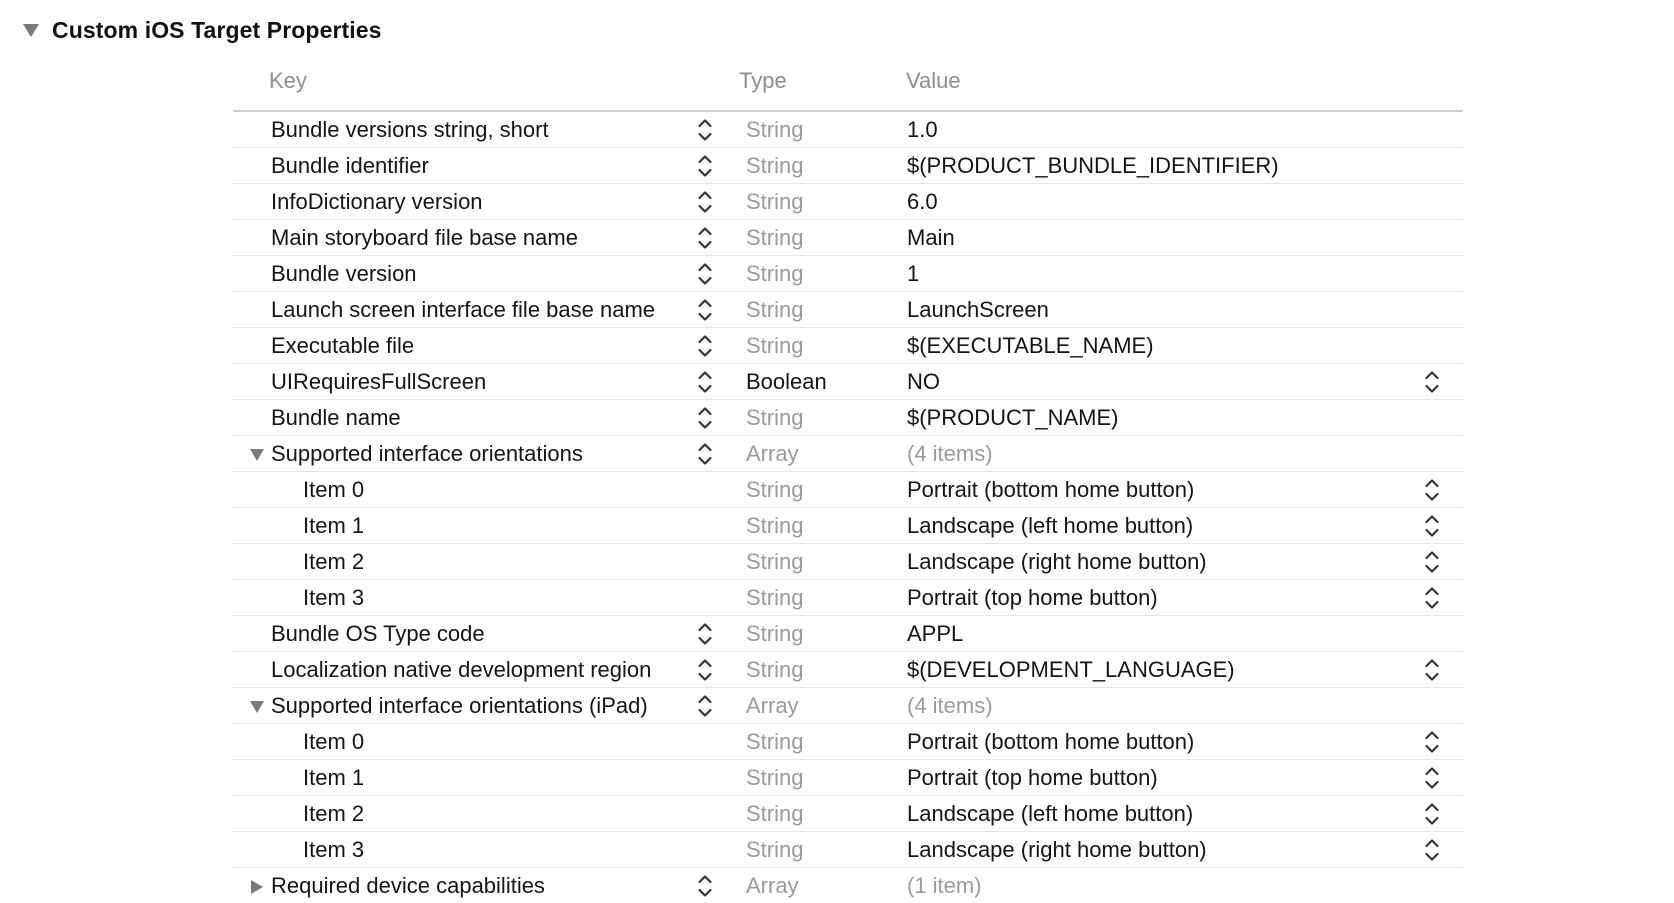  What do you see at coordinates (848, 418) in the screenshot?
I see `property-row: Bundle name String $(PRODUCT_NAME)` at bounding box center [848, 418].